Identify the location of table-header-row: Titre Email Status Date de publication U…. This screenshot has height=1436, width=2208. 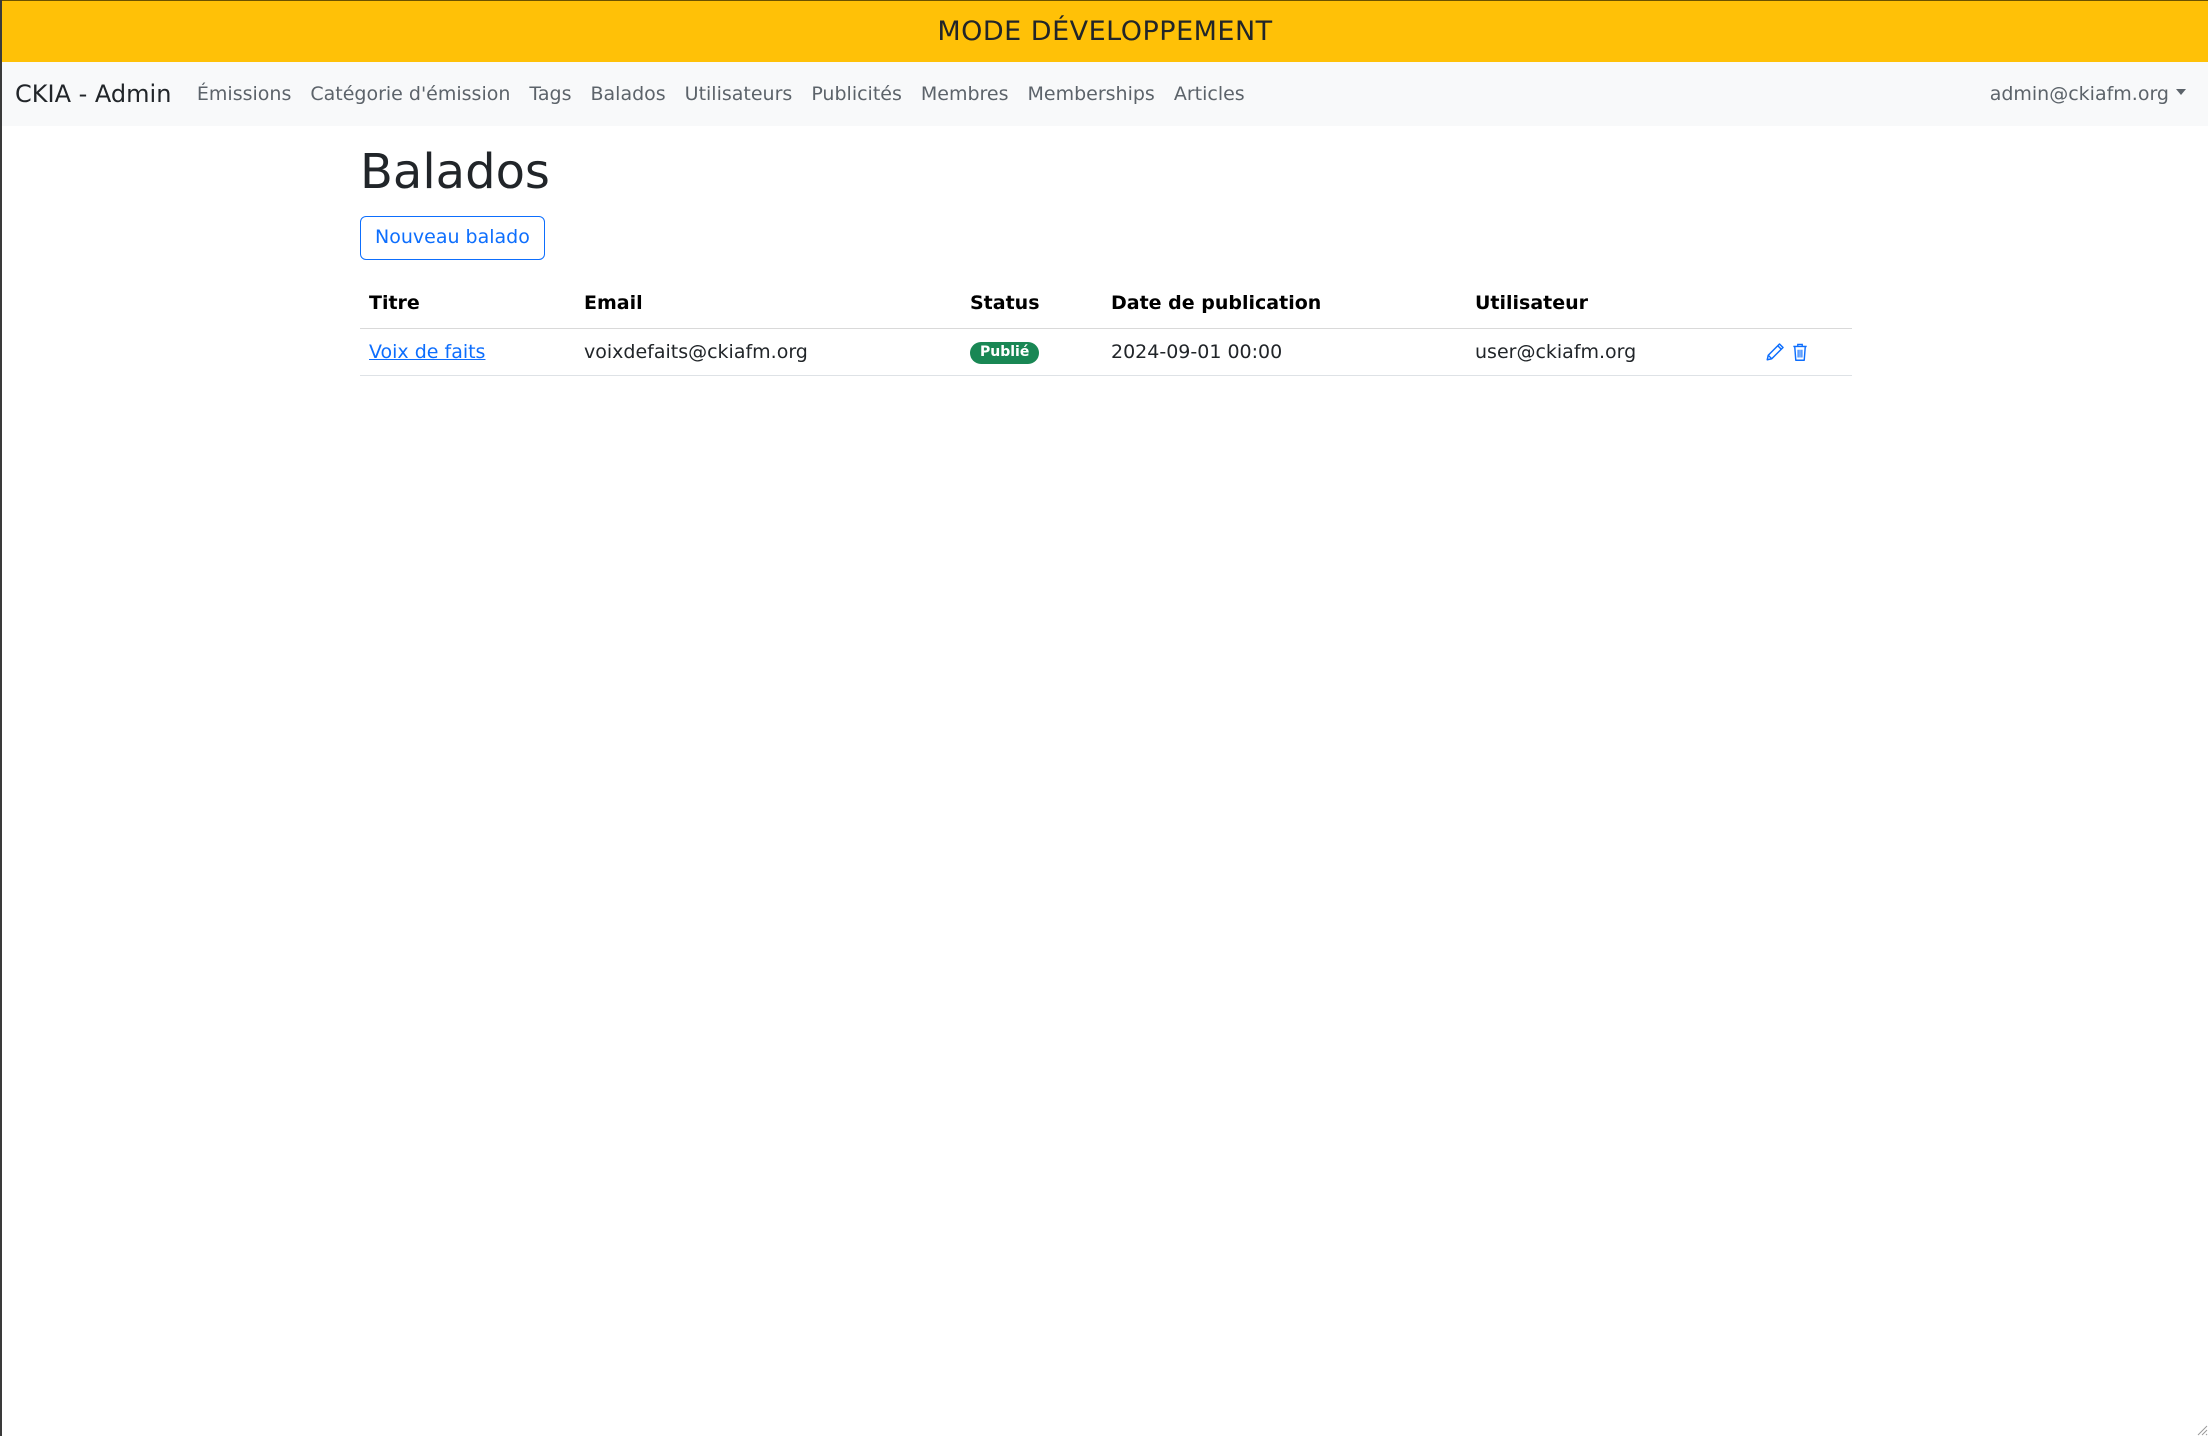
(1106, 303).